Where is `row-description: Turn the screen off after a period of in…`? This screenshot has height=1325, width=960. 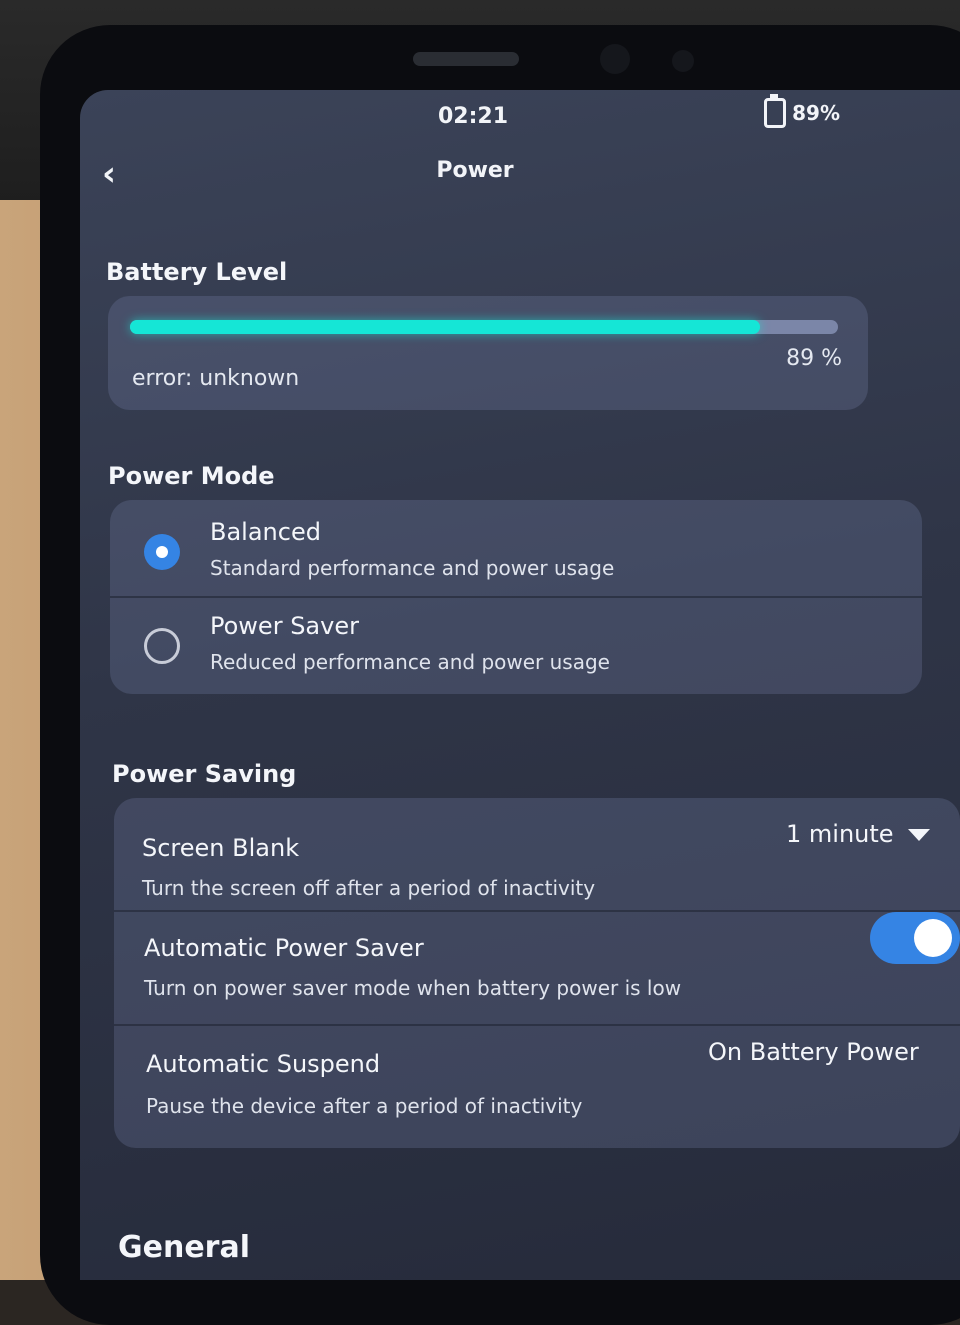
row-description: Turn the screen off after a period of in… is located at coordinates (369, 888).